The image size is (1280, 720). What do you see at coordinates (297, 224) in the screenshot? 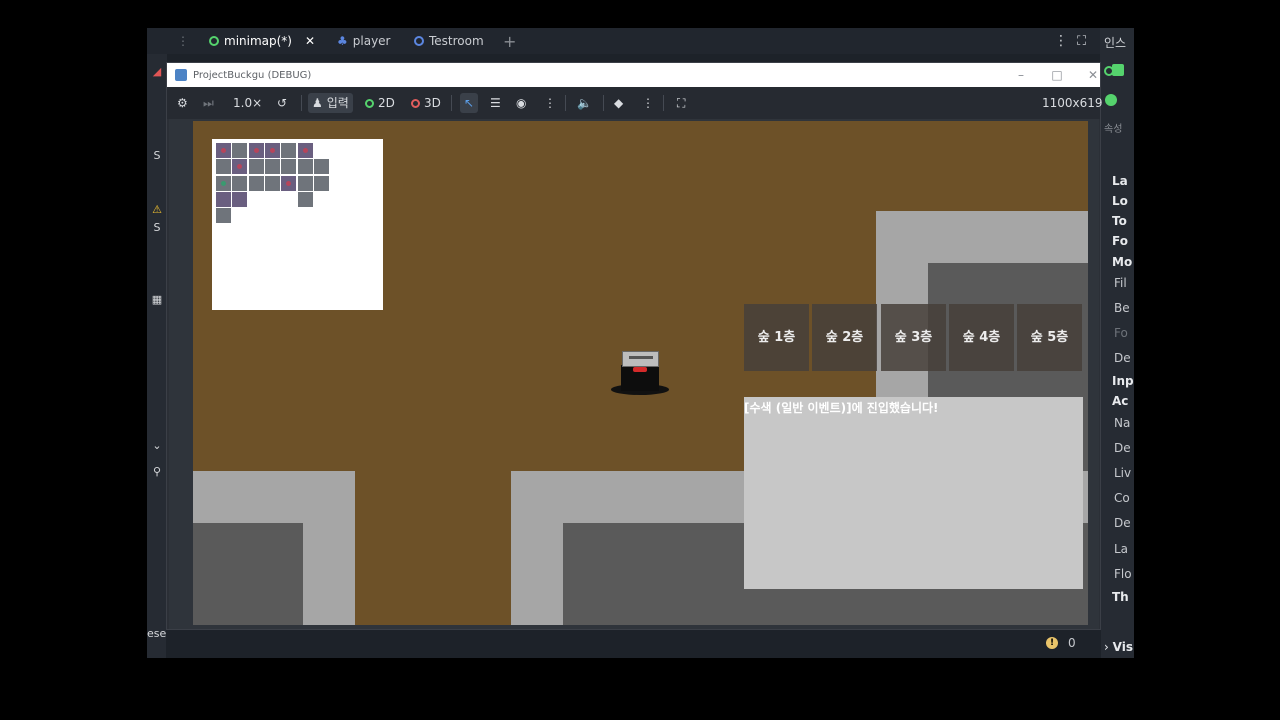
I see `minimap` at bounding box center [297, 224].